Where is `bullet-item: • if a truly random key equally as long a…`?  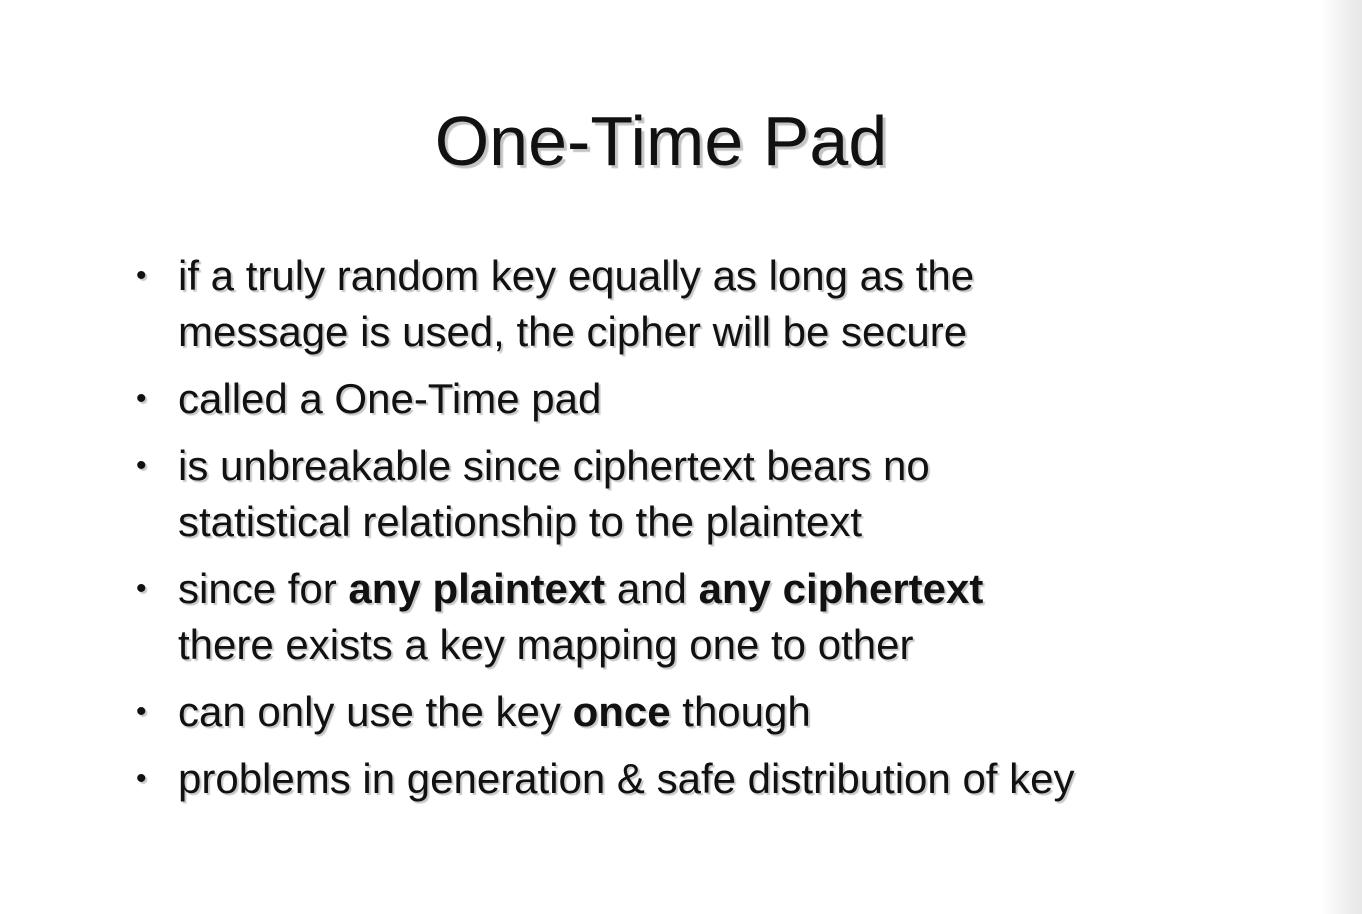 bullet-item: • if a truly random key equally as long a… is located at coordinates (685, 304).